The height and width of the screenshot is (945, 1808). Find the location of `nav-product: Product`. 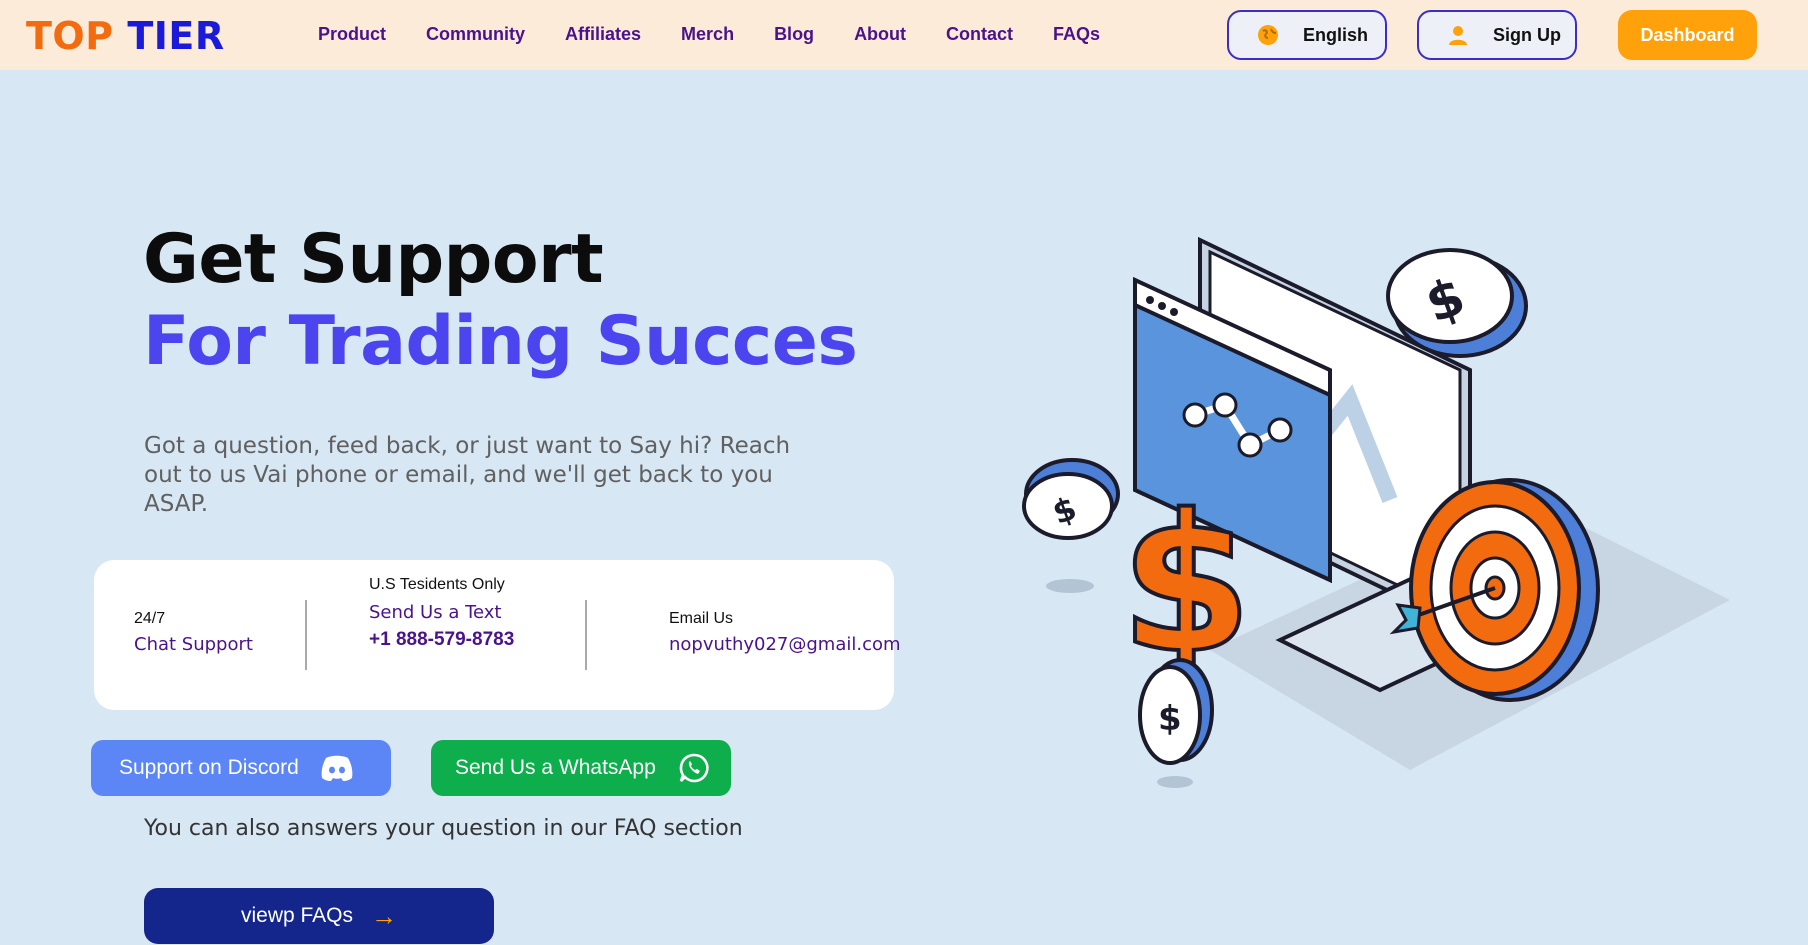

nav-product: Product is located at coordinates (352, 34).